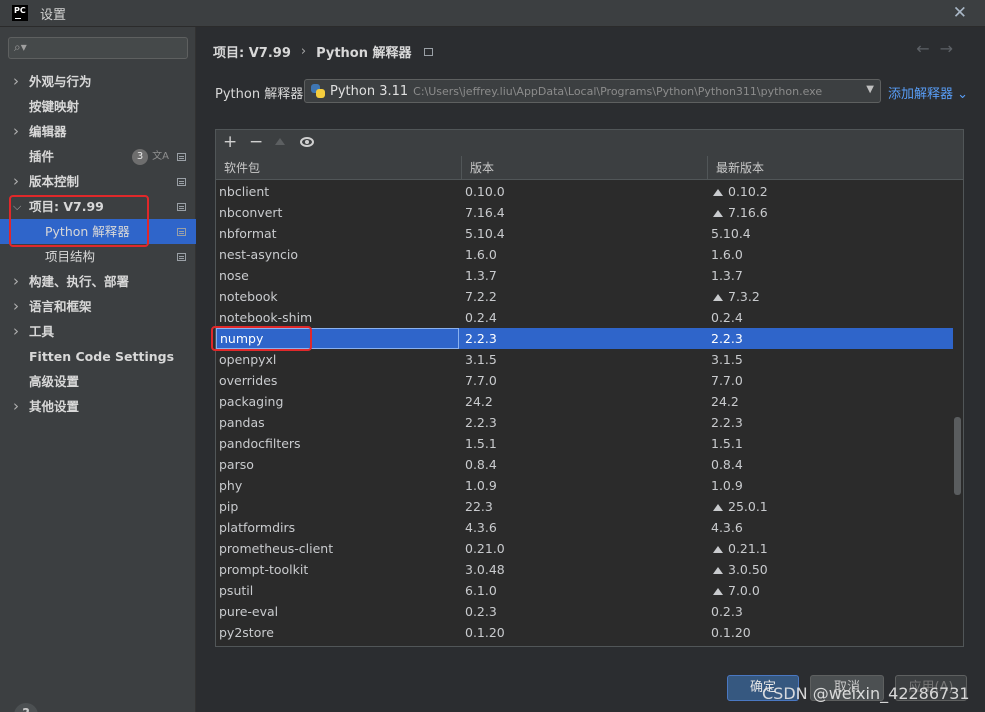 The width and height of the screenshot is (985, 712). I want to click on package-version: 7.7.0, so click(481, 380).